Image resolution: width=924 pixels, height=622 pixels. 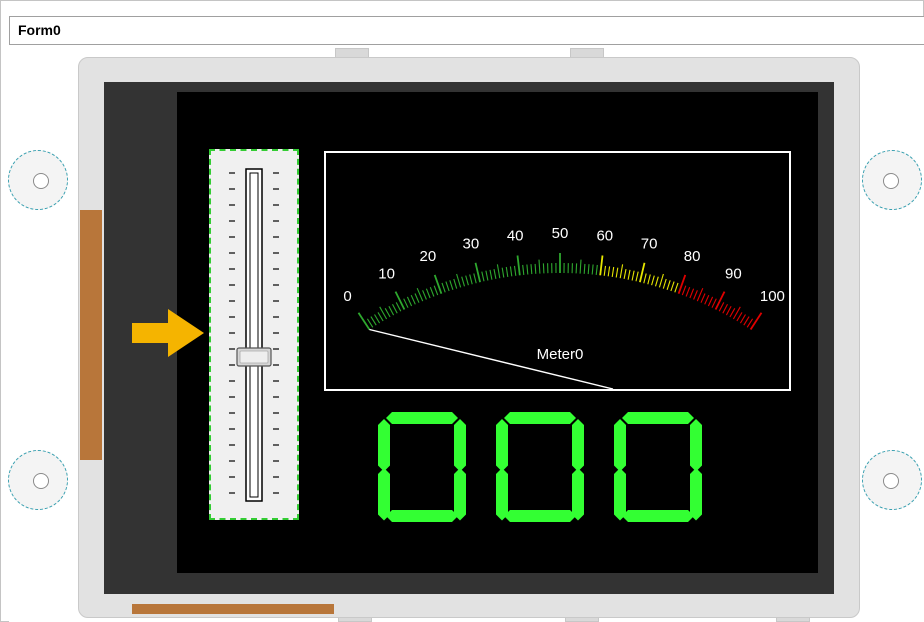 What do you see at coordinates (772, 296) in the screenshot?
I see `meter-tick-label: 100` at bounding box center [772, 296].